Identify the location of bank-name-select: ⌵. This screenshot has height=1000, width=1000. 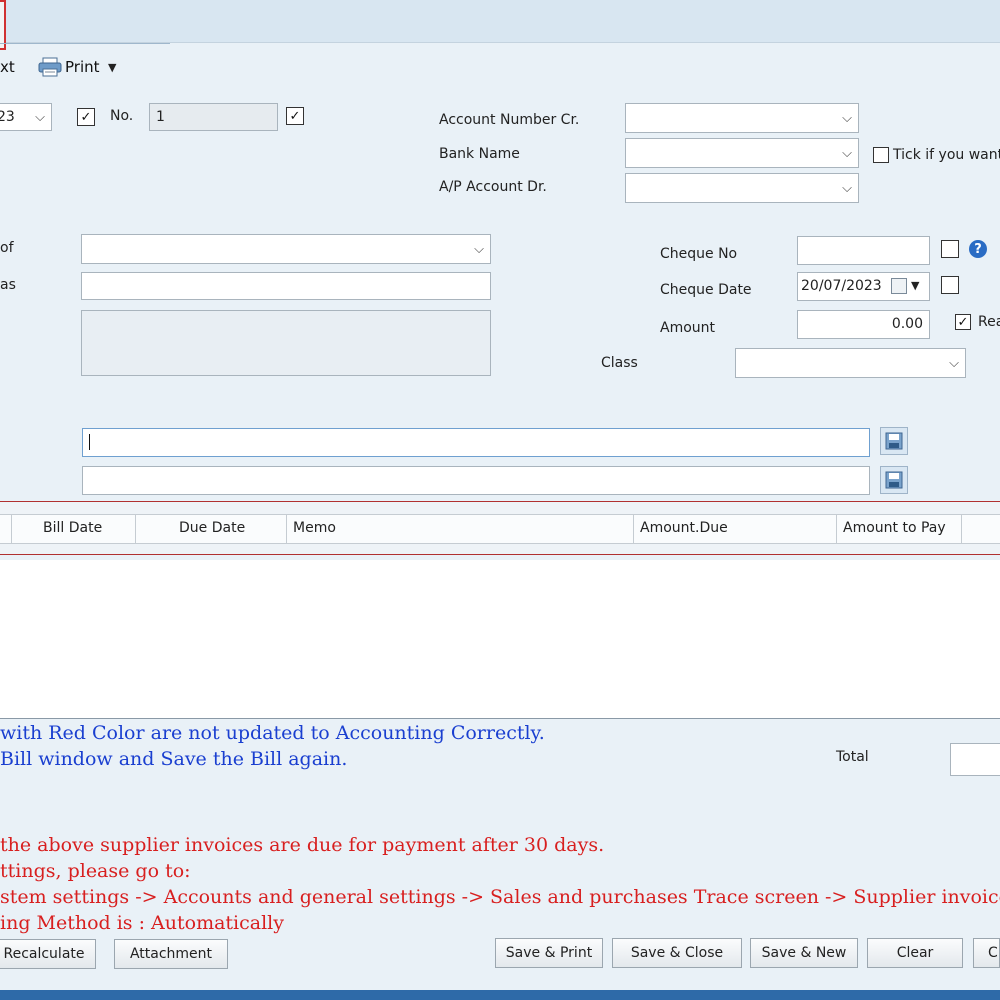
(742, 153).